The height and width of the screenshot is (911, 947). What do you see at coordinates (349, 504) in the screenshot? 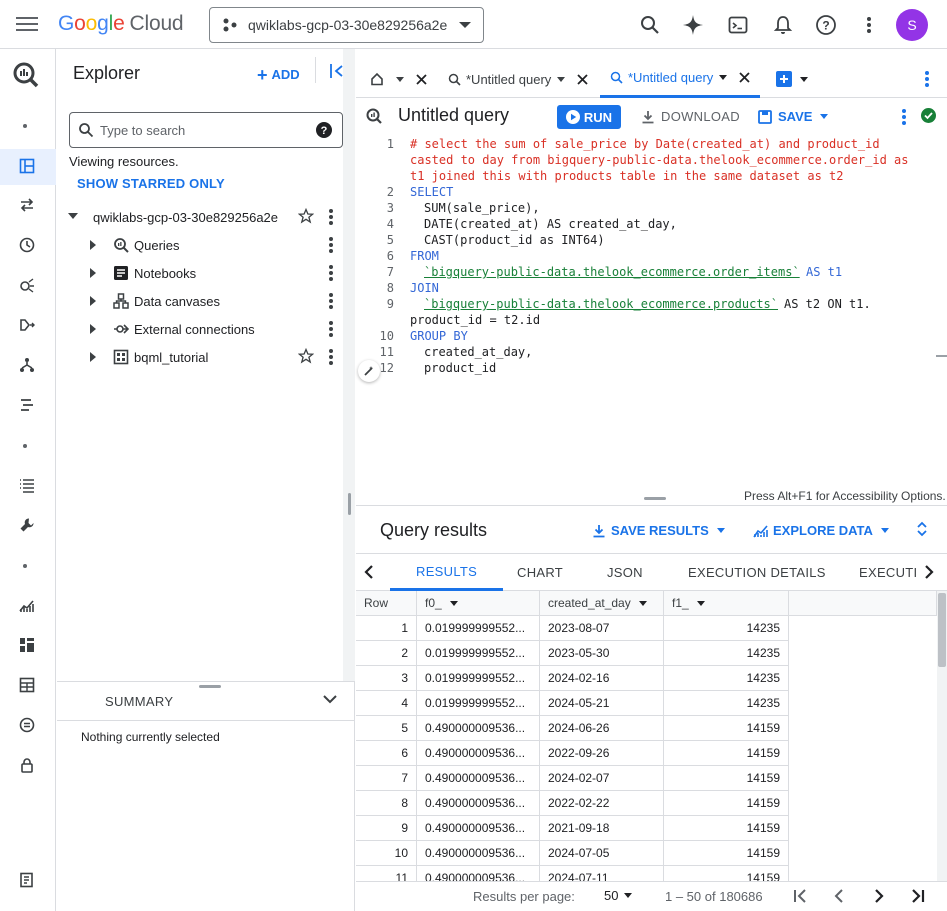
I see `panel-splitter` at bounding box center [349, 504].